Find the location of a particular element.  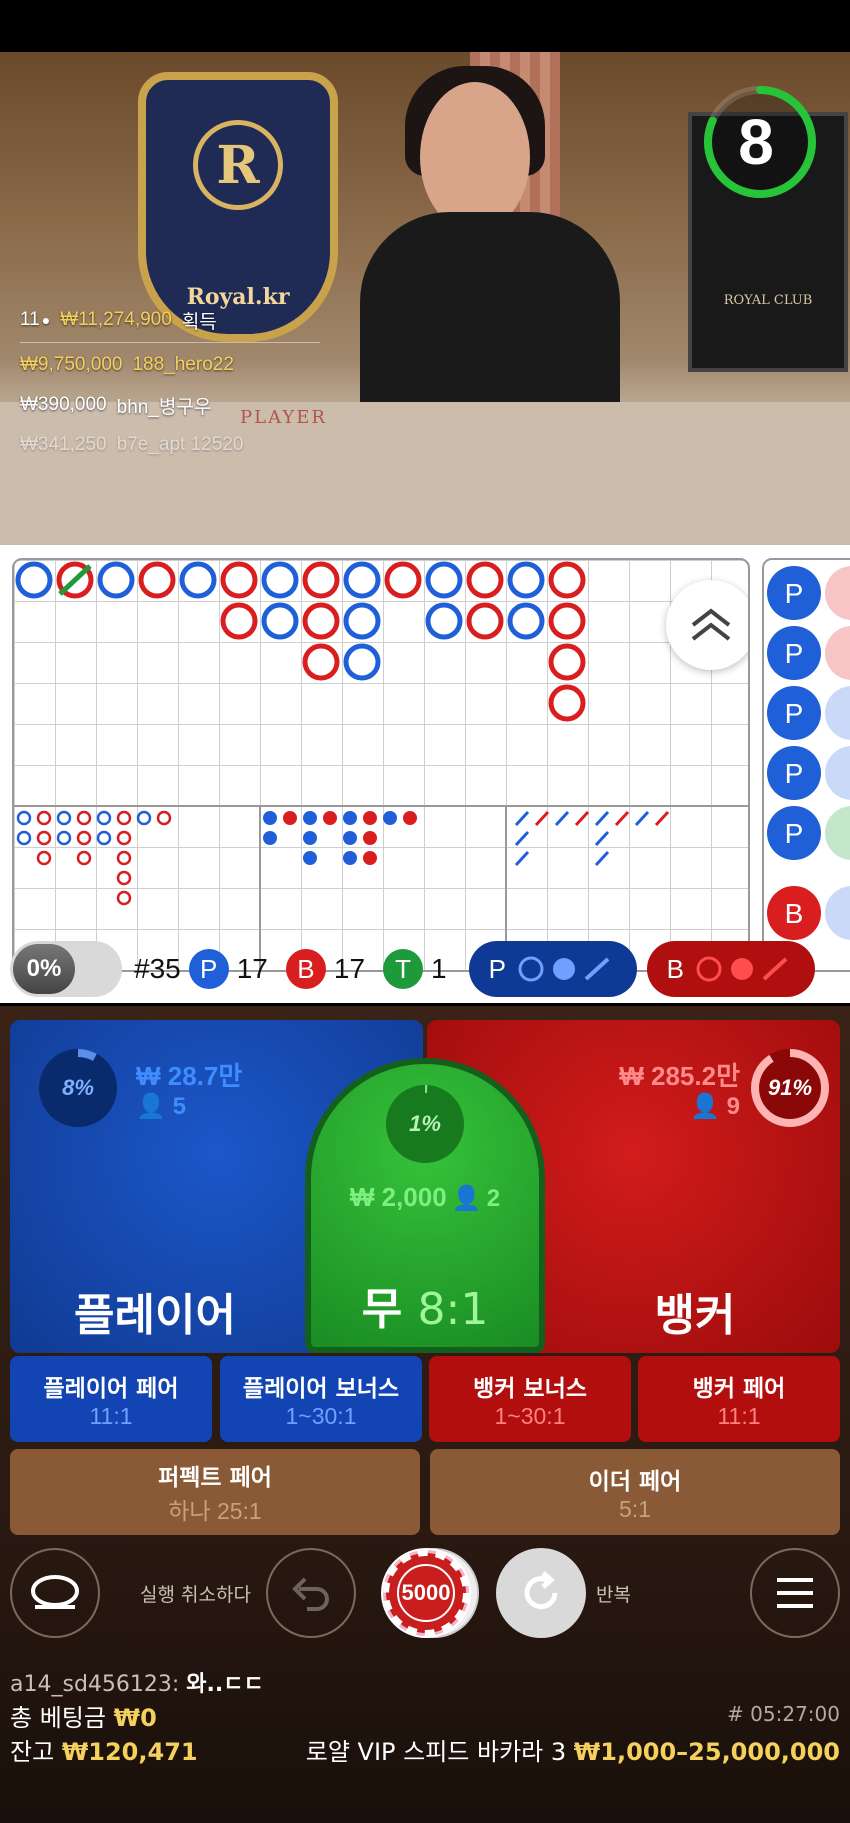

banker-count: 17 is located at coordinates (349, 968).